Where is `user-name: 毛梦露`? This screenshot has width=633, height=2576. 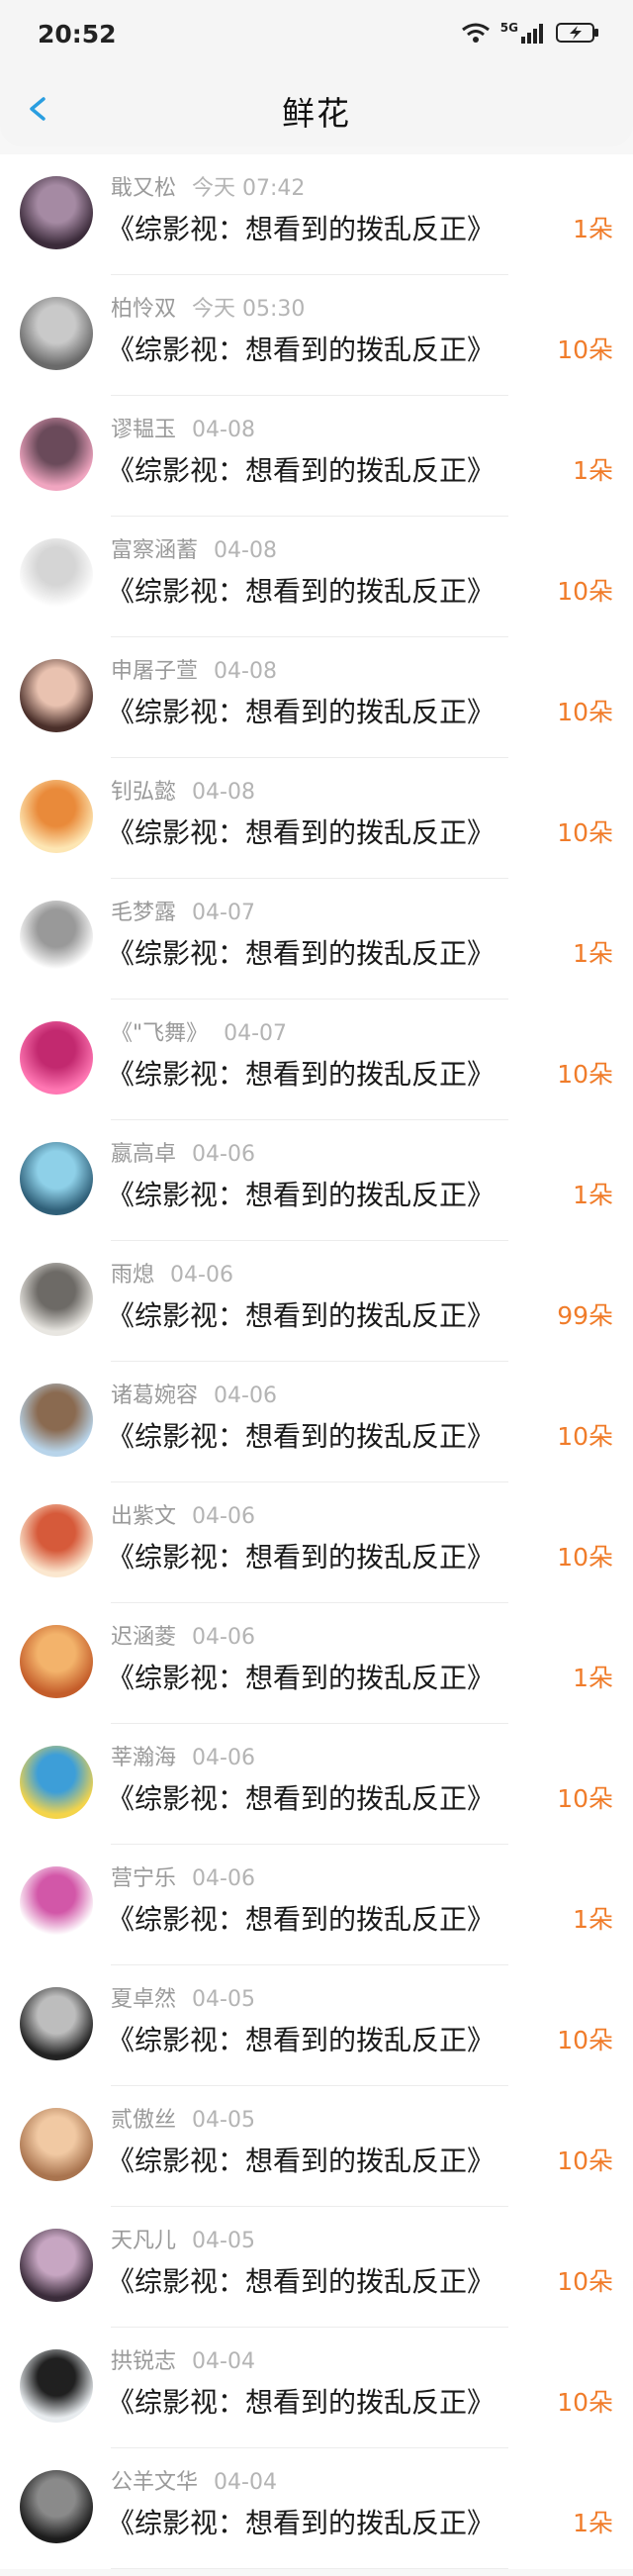
user-name: 毛梦露 is located at coordinates (144, 913).